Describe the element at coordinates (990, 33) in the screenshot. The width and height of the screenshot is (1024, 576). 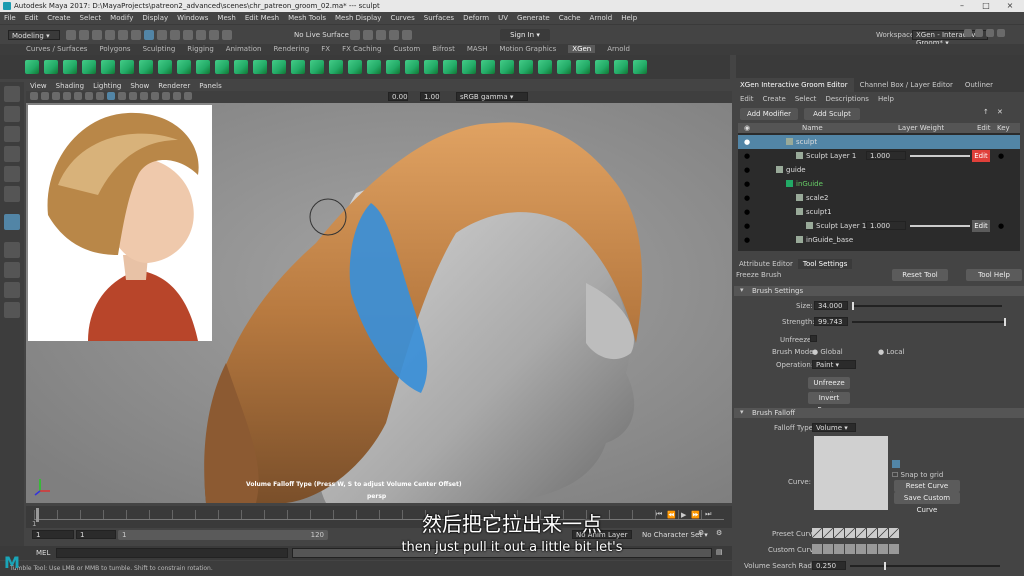
I see `layout-two-icon` at that location.